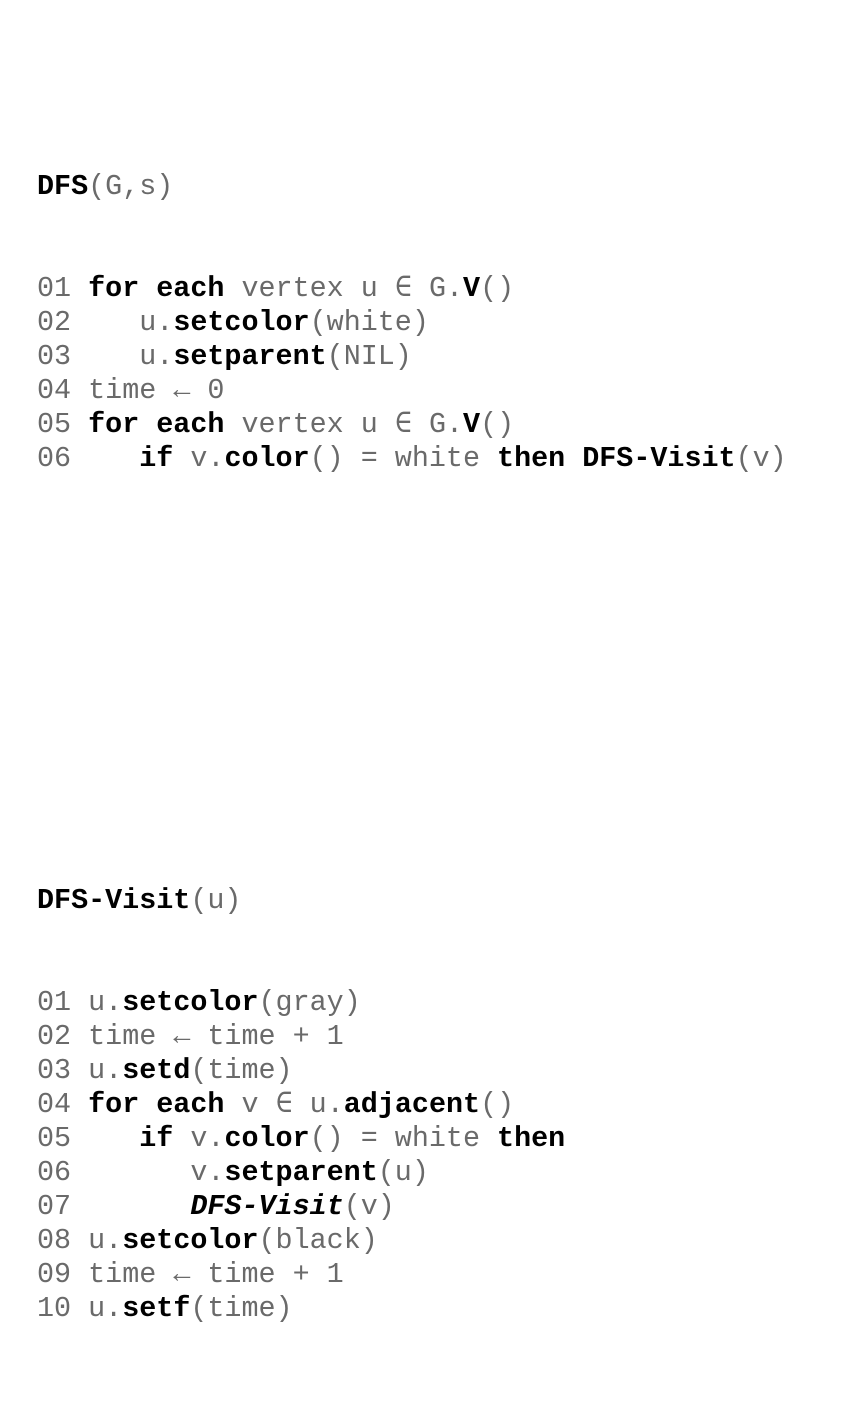 The image size is (844, 1428). What do you see at coordinates (156, 390) in the screenshot?
I see `code-text: time ← 0` at bounding box center [156, 390].